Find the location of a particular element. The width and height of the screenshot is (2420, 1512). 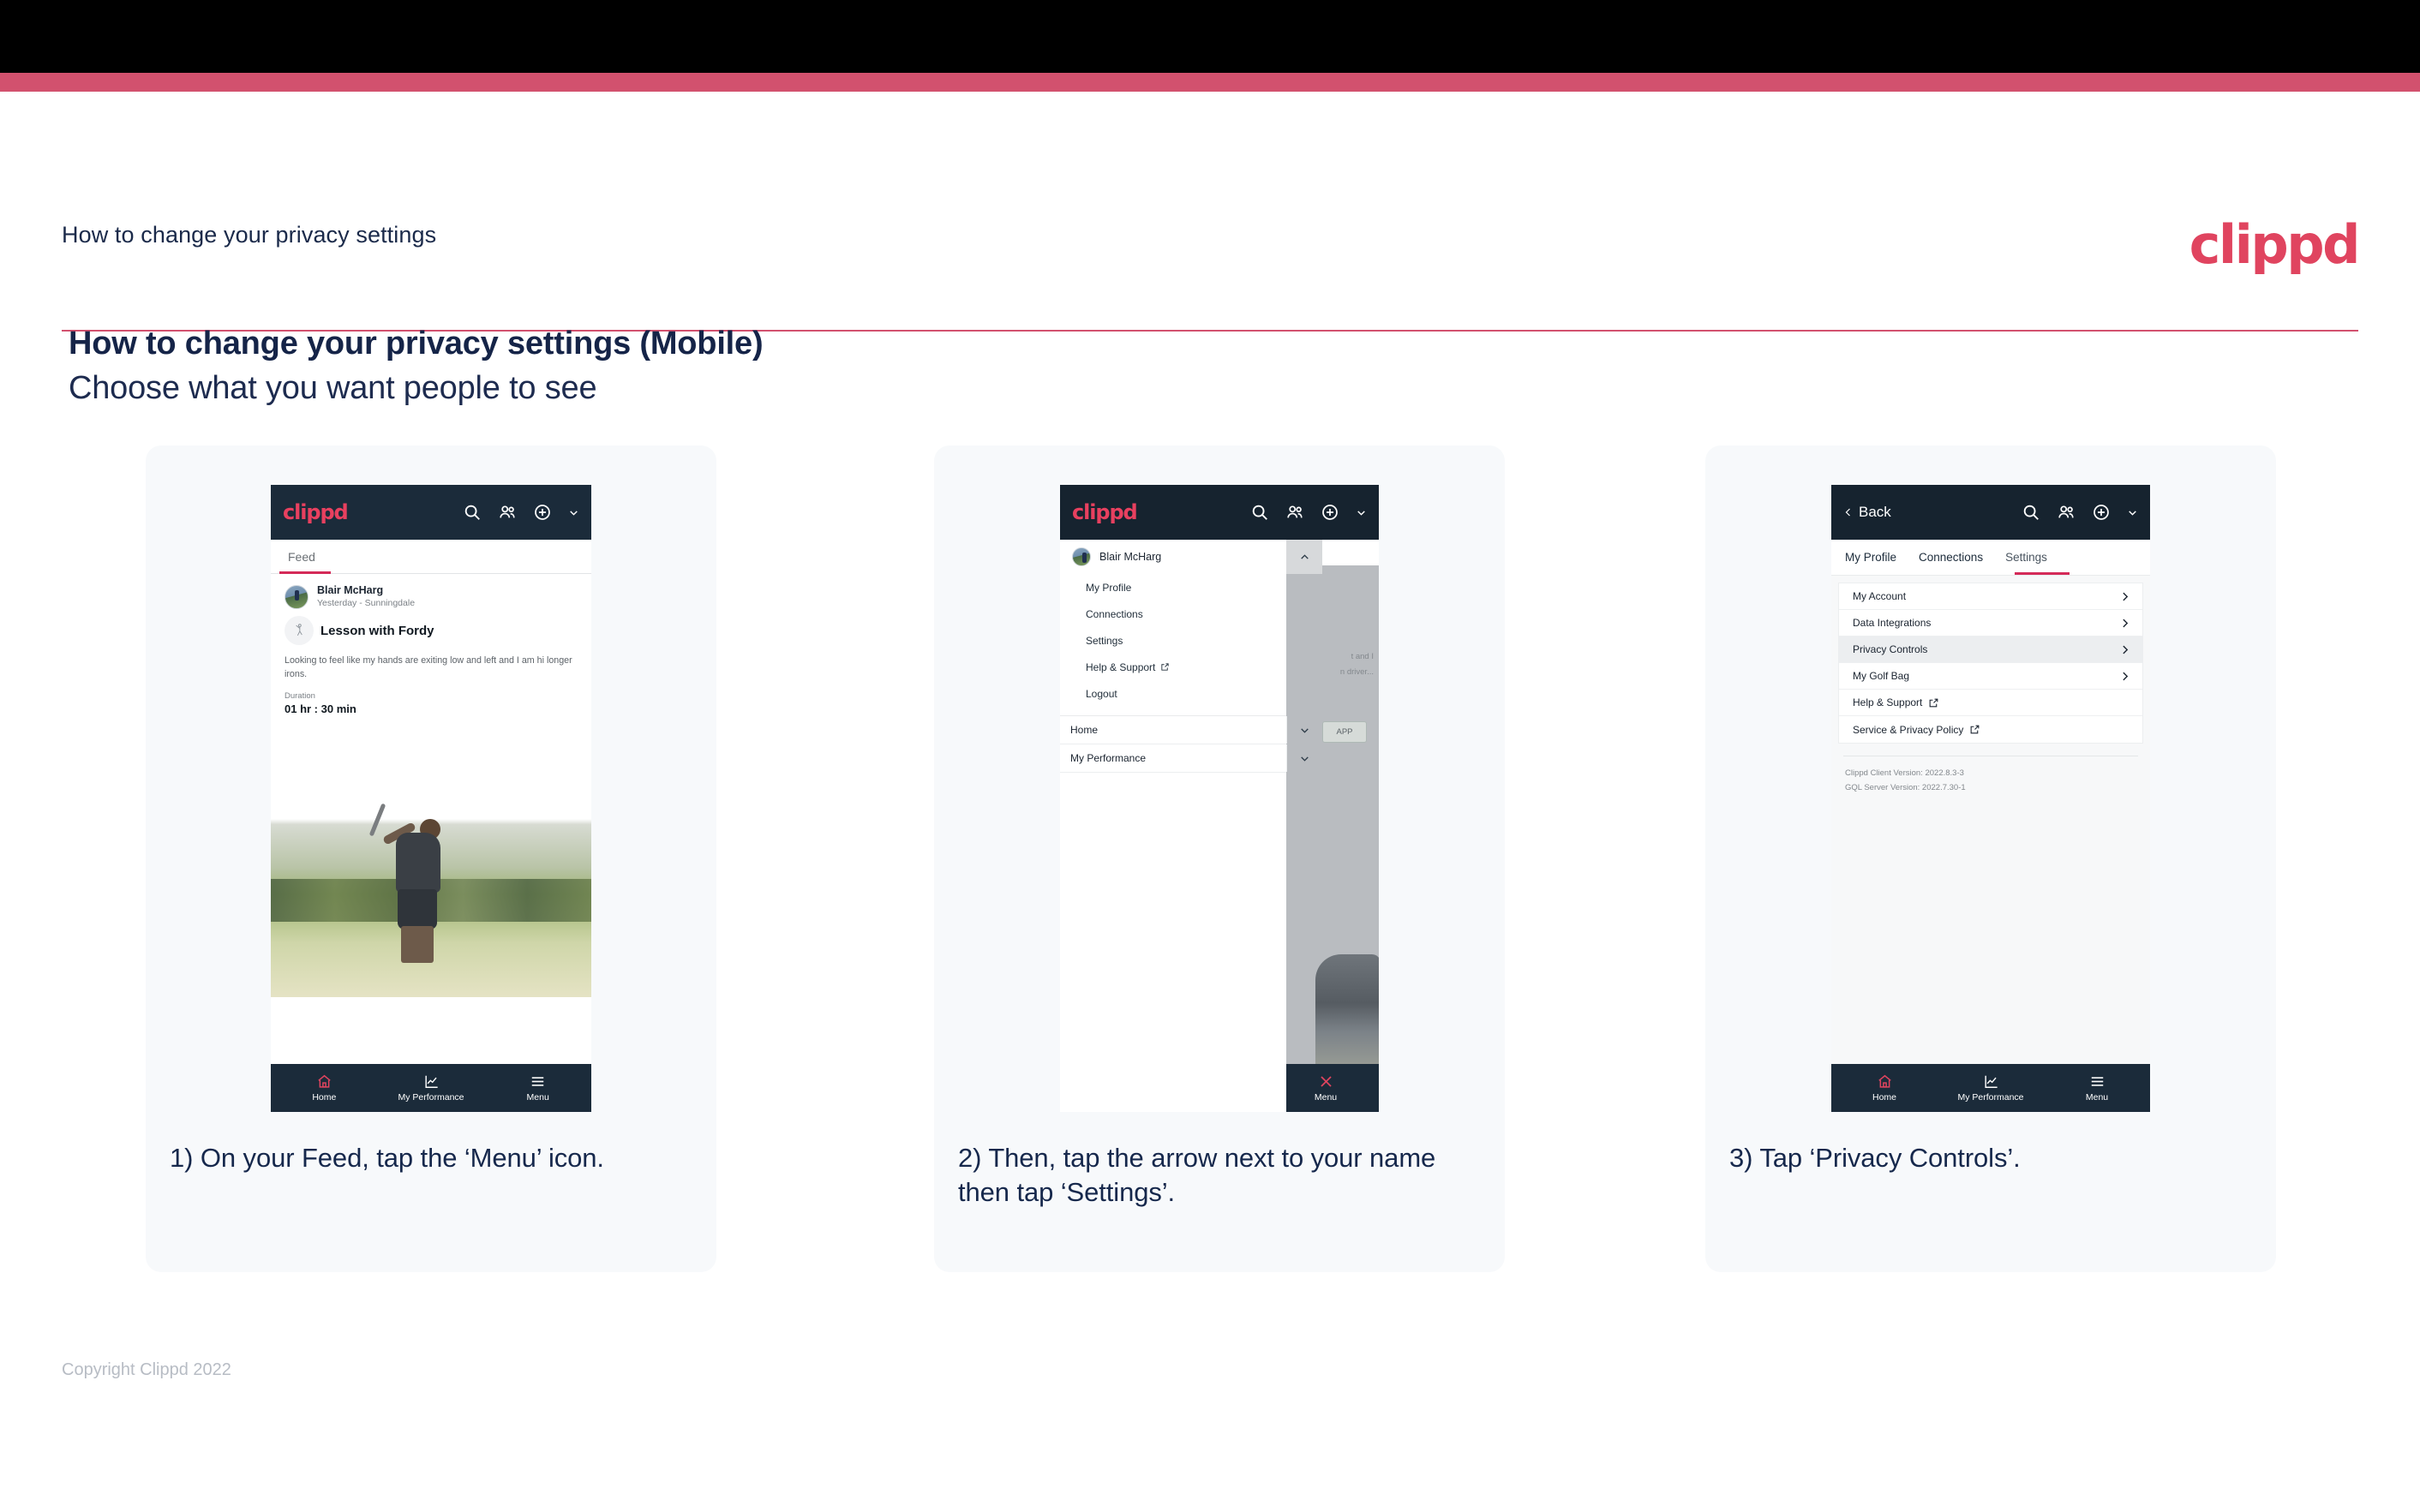

tab-active-underline is located at coordinates (2042, 573).